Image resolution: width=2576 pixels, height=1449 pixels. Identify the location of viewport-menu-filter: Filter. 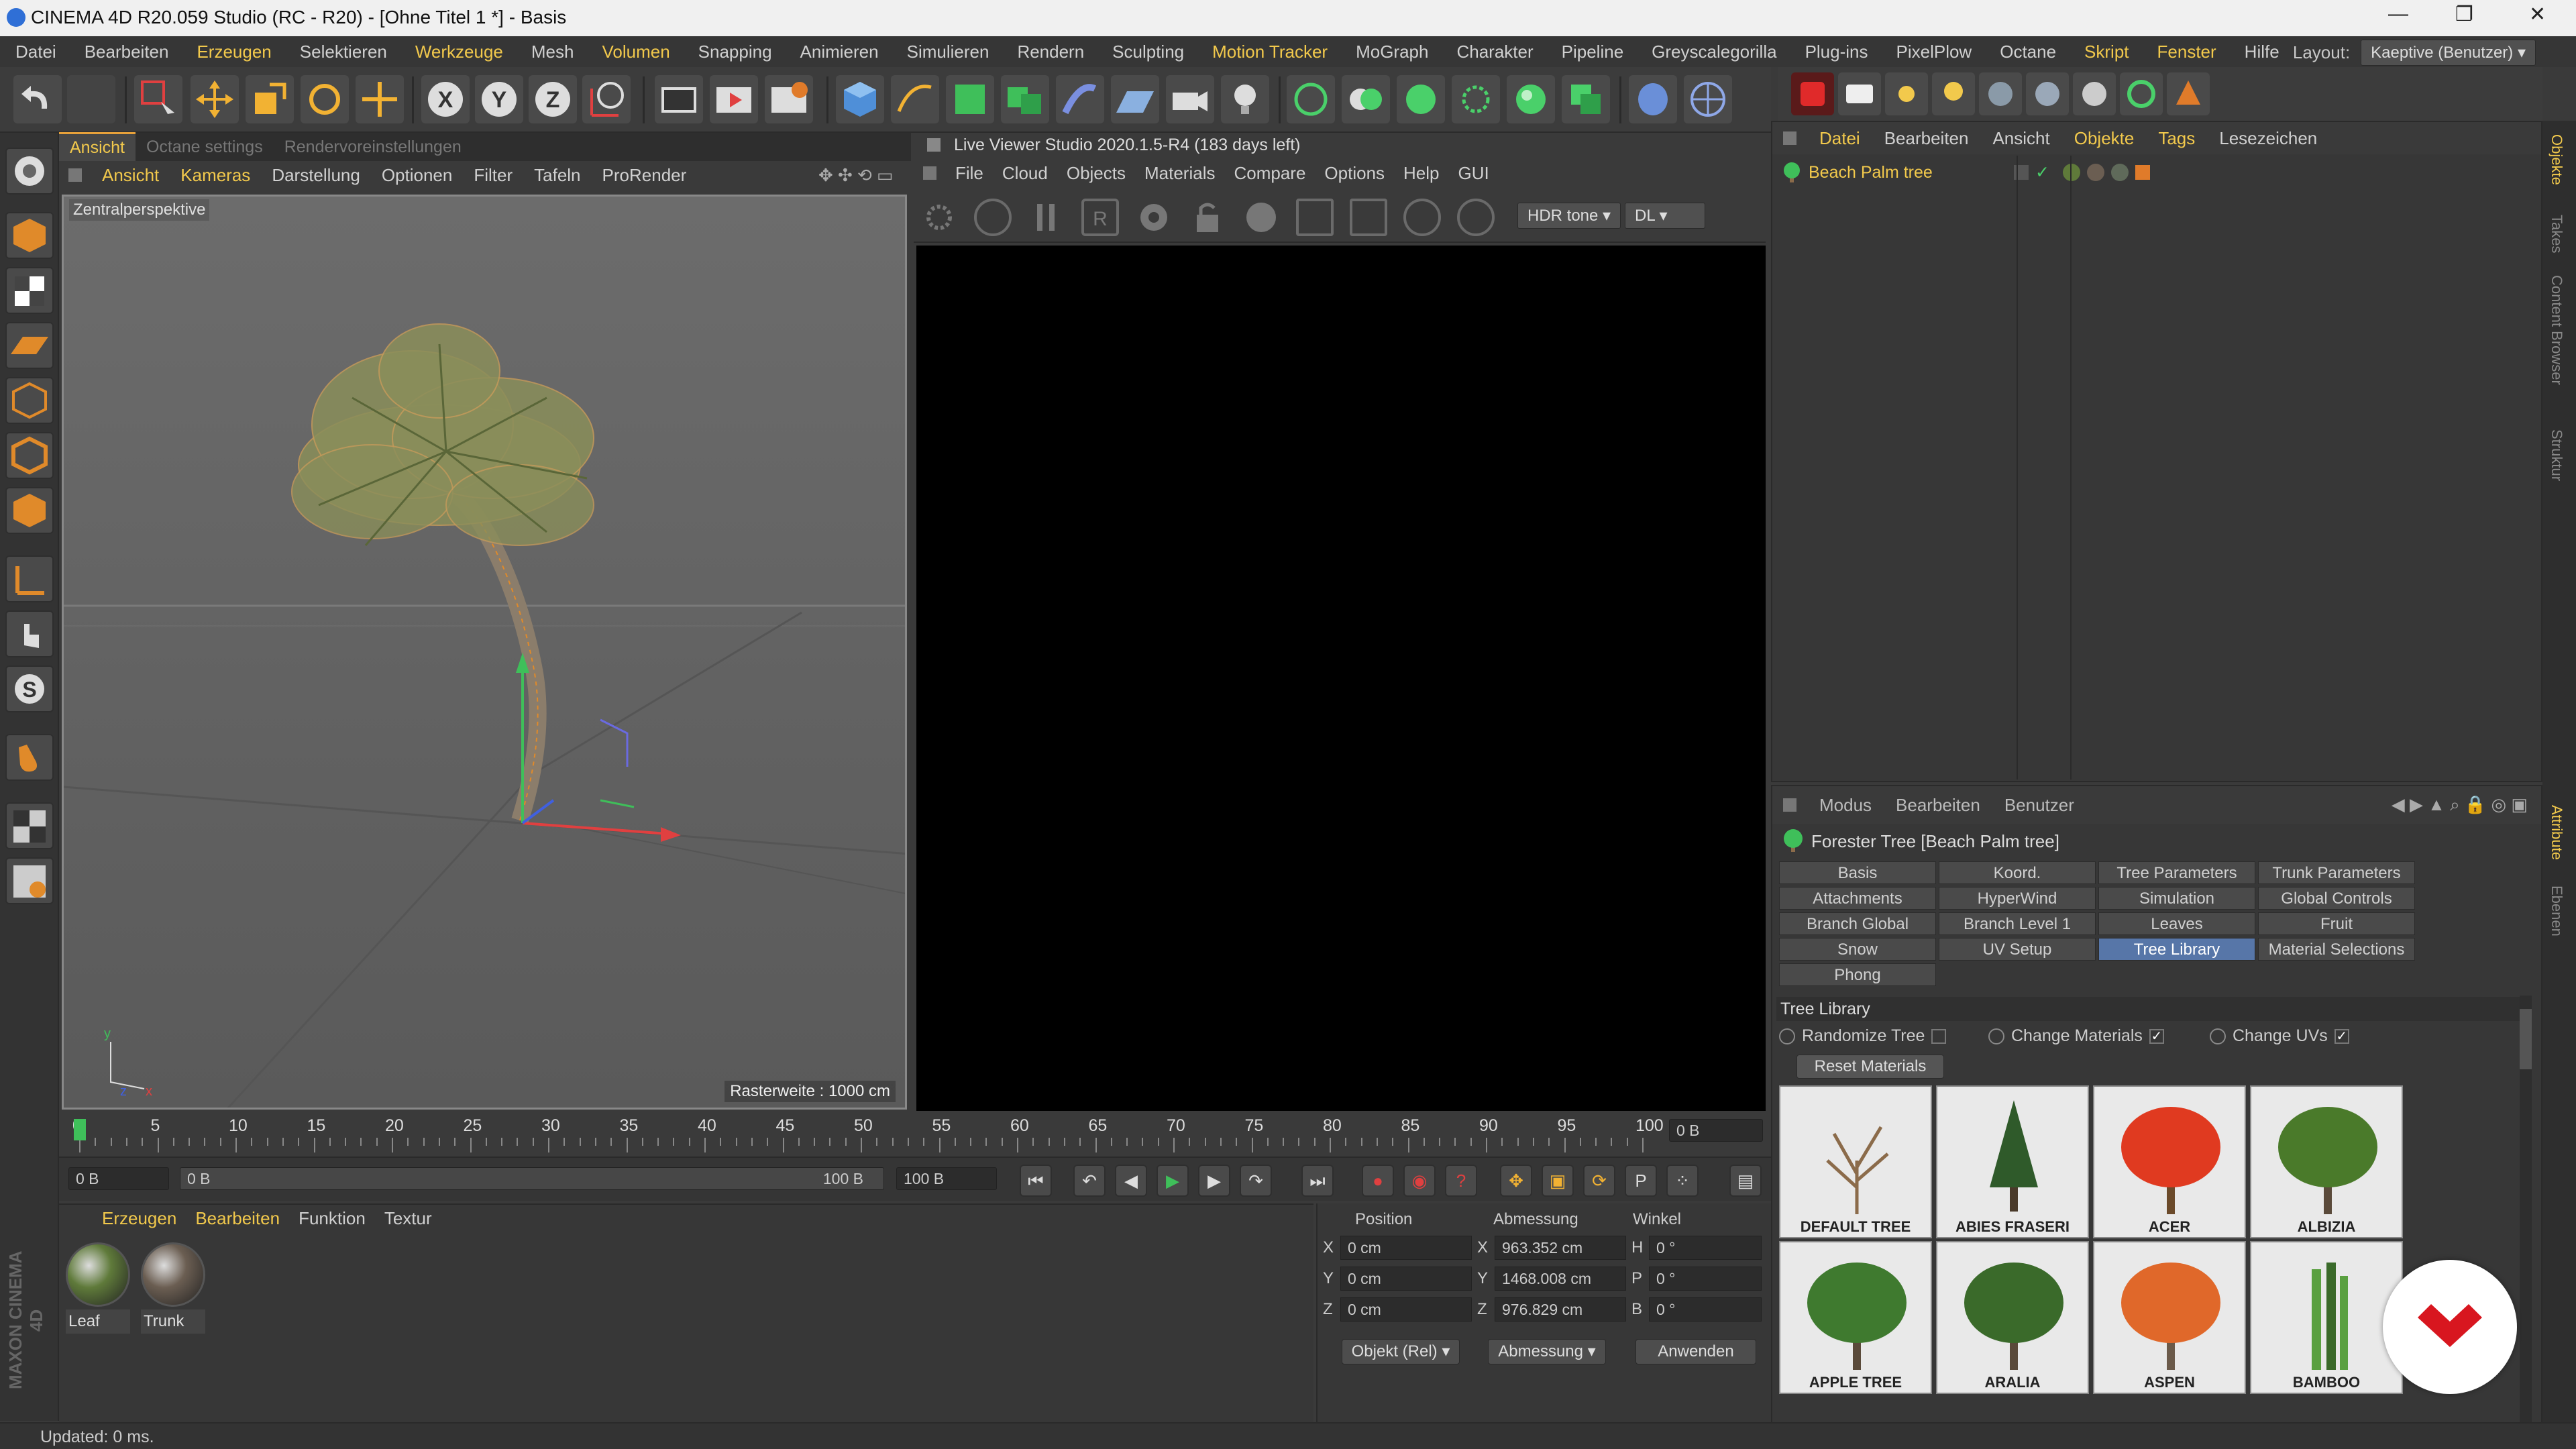
(493, 175).